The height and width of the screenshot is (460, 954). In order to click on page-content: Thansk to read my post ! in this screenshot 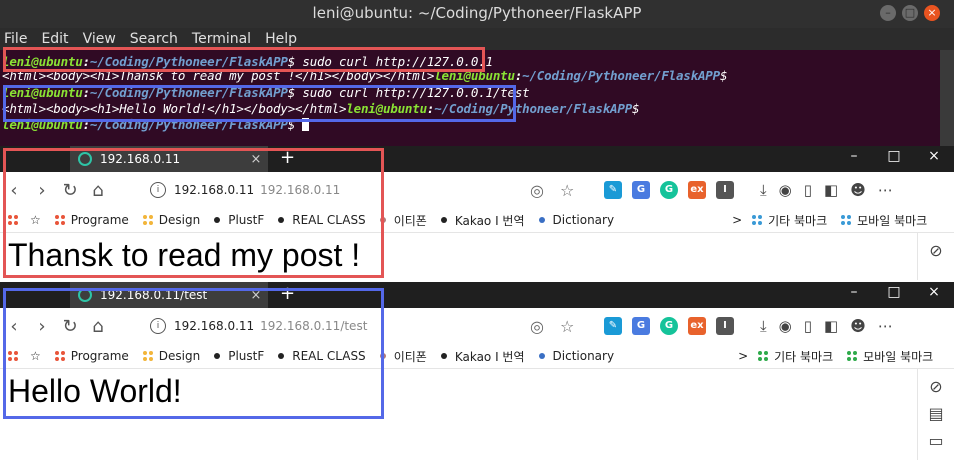, I will do `click(459, 256)`.